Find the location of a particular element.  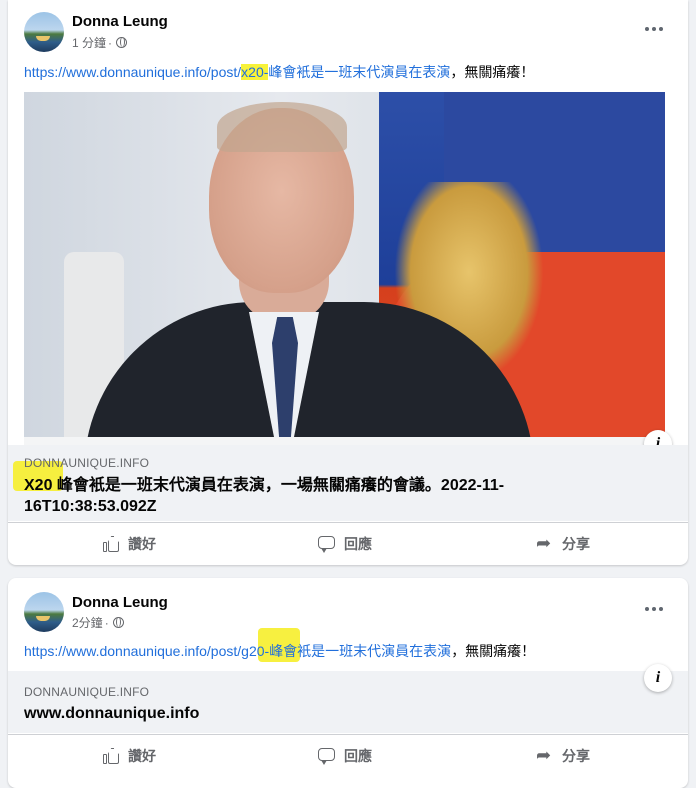

preview-title: www.donnaunique.info is located at coordinates (112, 713).